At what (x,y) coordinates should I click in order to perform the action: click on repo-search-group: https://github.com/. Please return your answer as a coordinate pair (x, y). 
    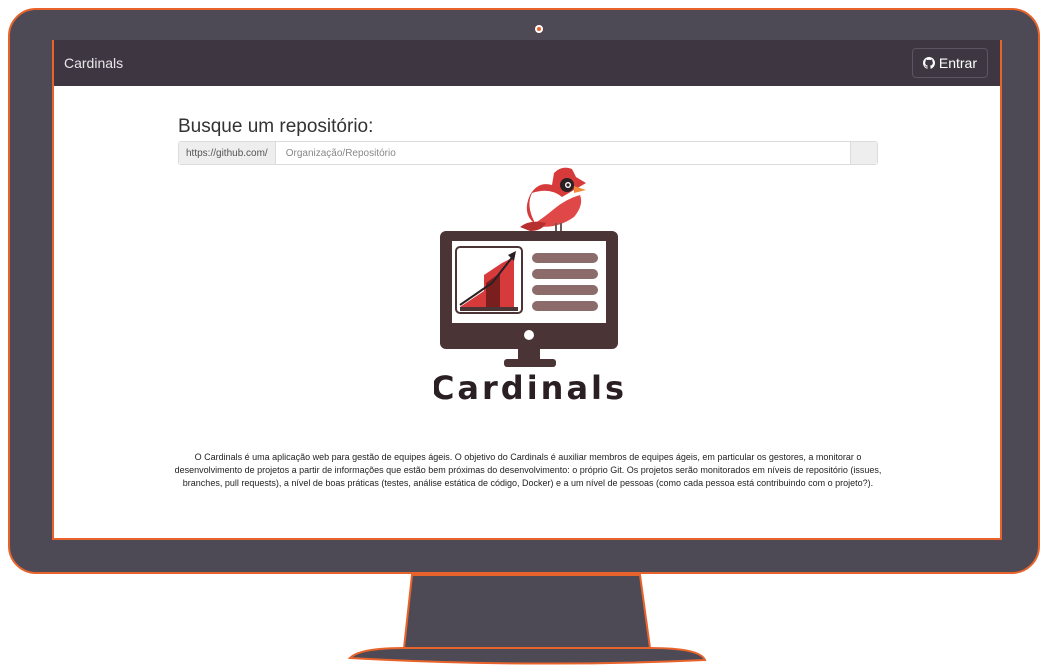
    Looking at the image, I should click on (528, 153).